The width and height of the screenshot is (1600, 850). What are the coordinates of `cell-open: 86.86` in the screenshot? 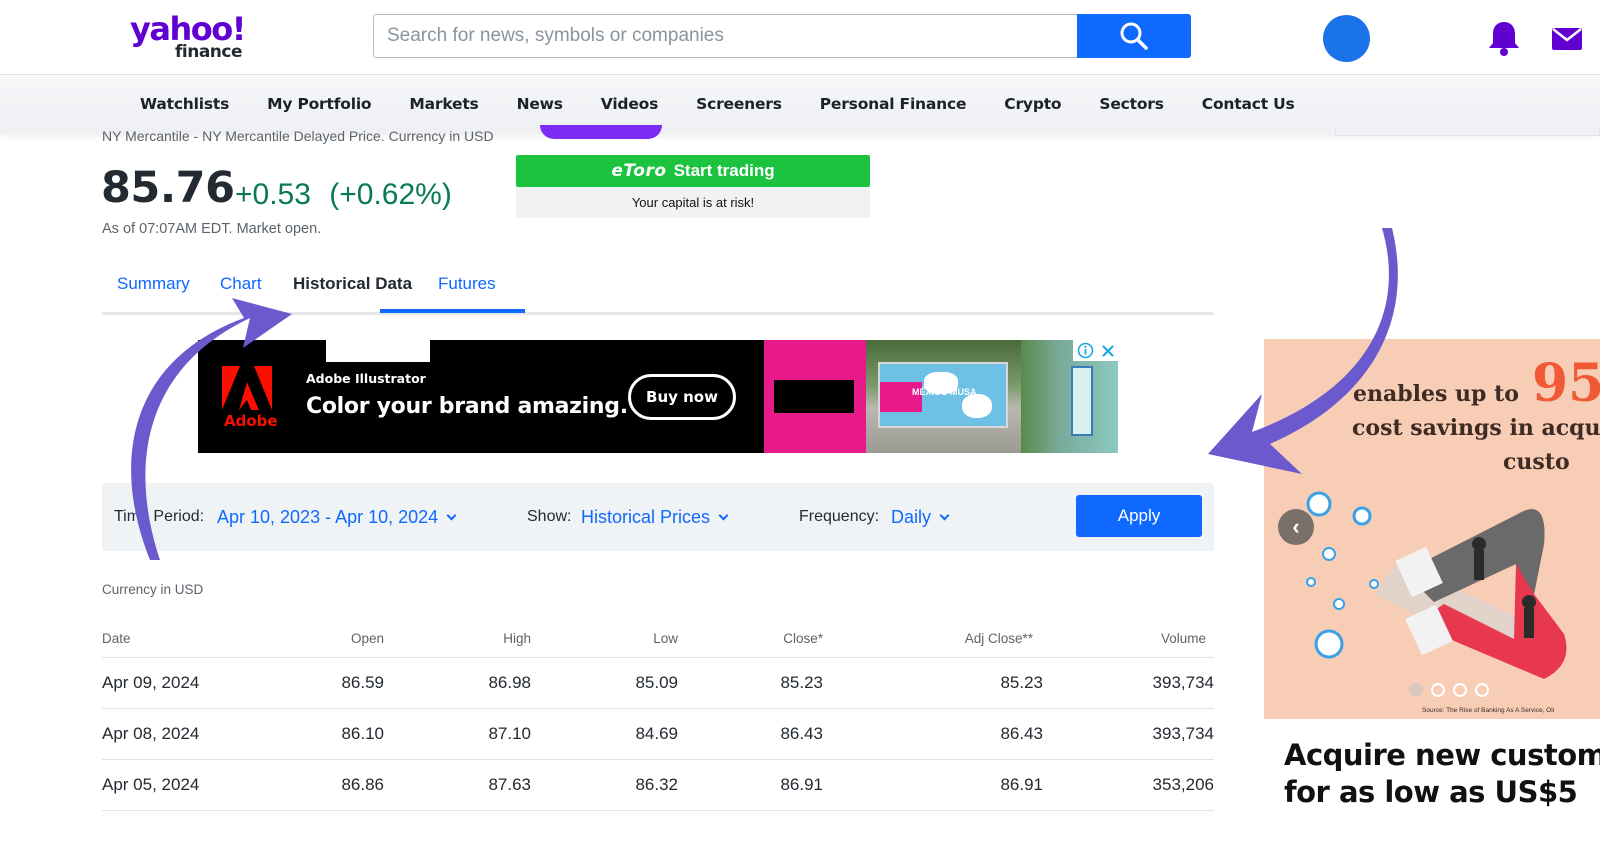 It's located at (328, 785).